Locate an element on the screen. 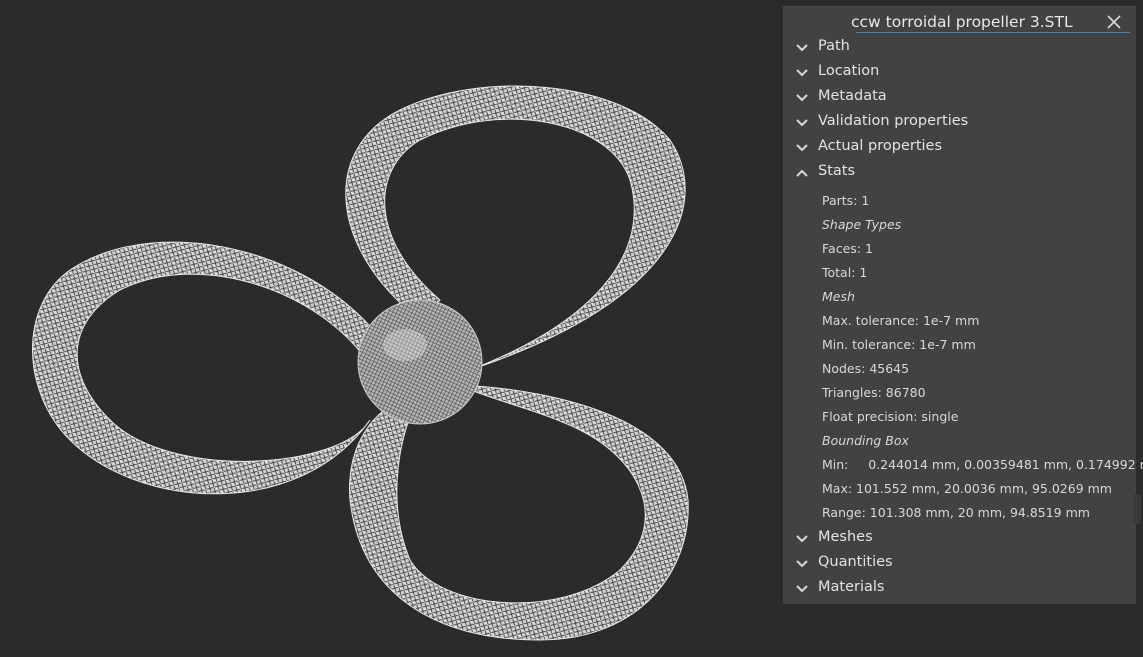 This screenshot has height=657, width=1143. section-meshes: Meshes is located at coordinates (959, 539).